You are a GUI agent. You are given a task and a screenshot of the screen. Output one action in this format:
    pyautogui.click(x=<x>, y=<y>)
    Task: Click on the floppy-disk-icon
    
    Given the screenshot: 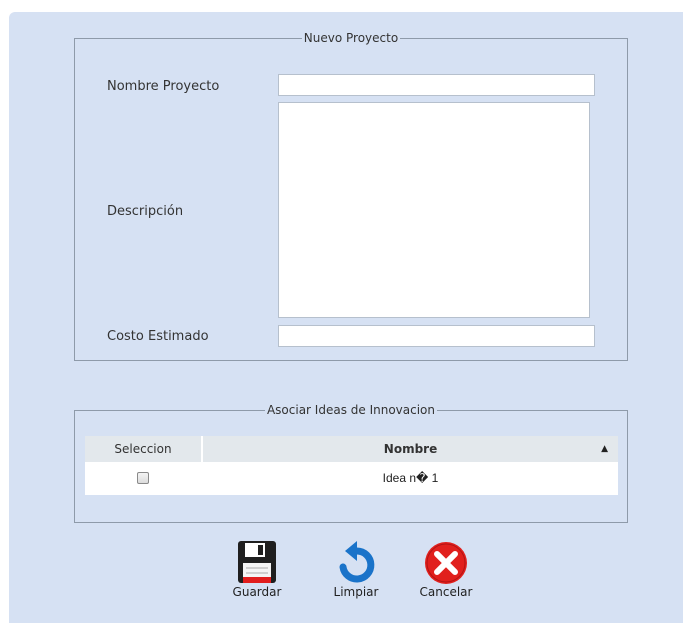 What is the action you would take?
    pyautogui.click(x=257, y=563)
    